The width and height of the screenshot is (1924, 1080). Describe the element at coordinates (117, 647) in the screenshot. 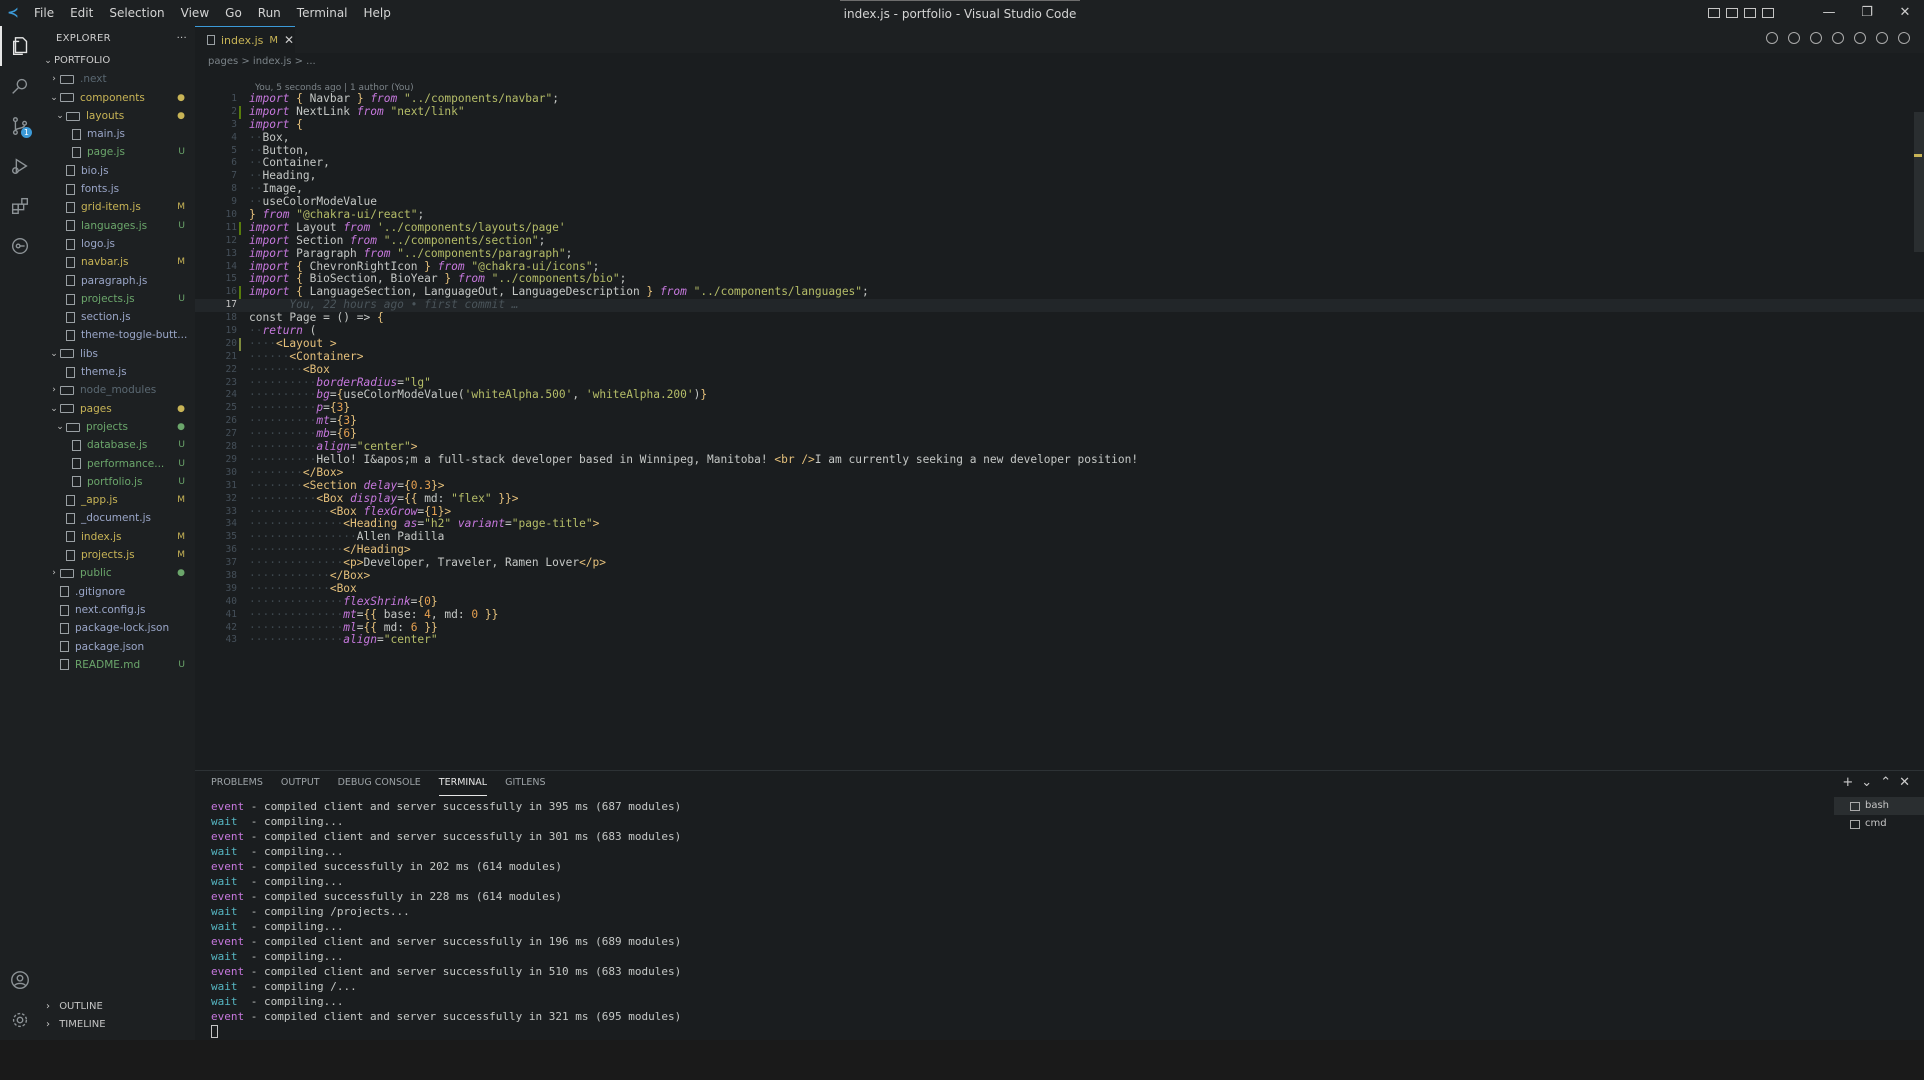

I see `file-item: package.json` at that location.